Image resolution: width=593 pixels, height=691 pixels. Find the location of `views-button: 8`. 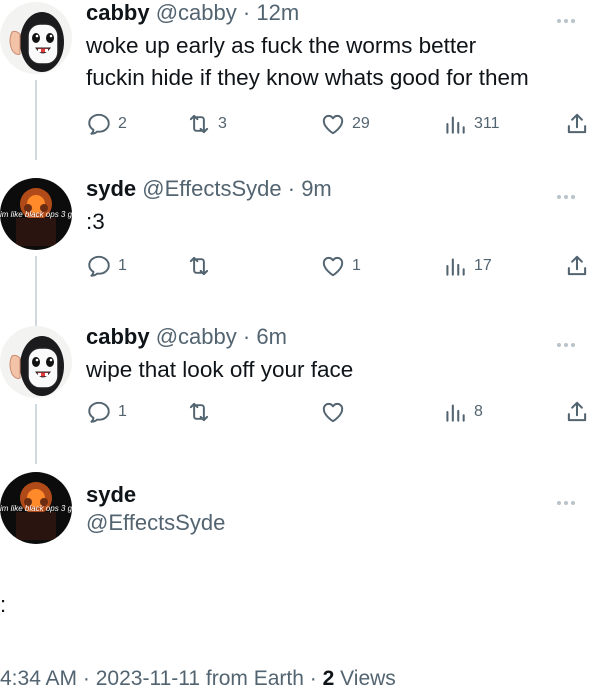

views-button: 8 is located at coordinates (462, 412).